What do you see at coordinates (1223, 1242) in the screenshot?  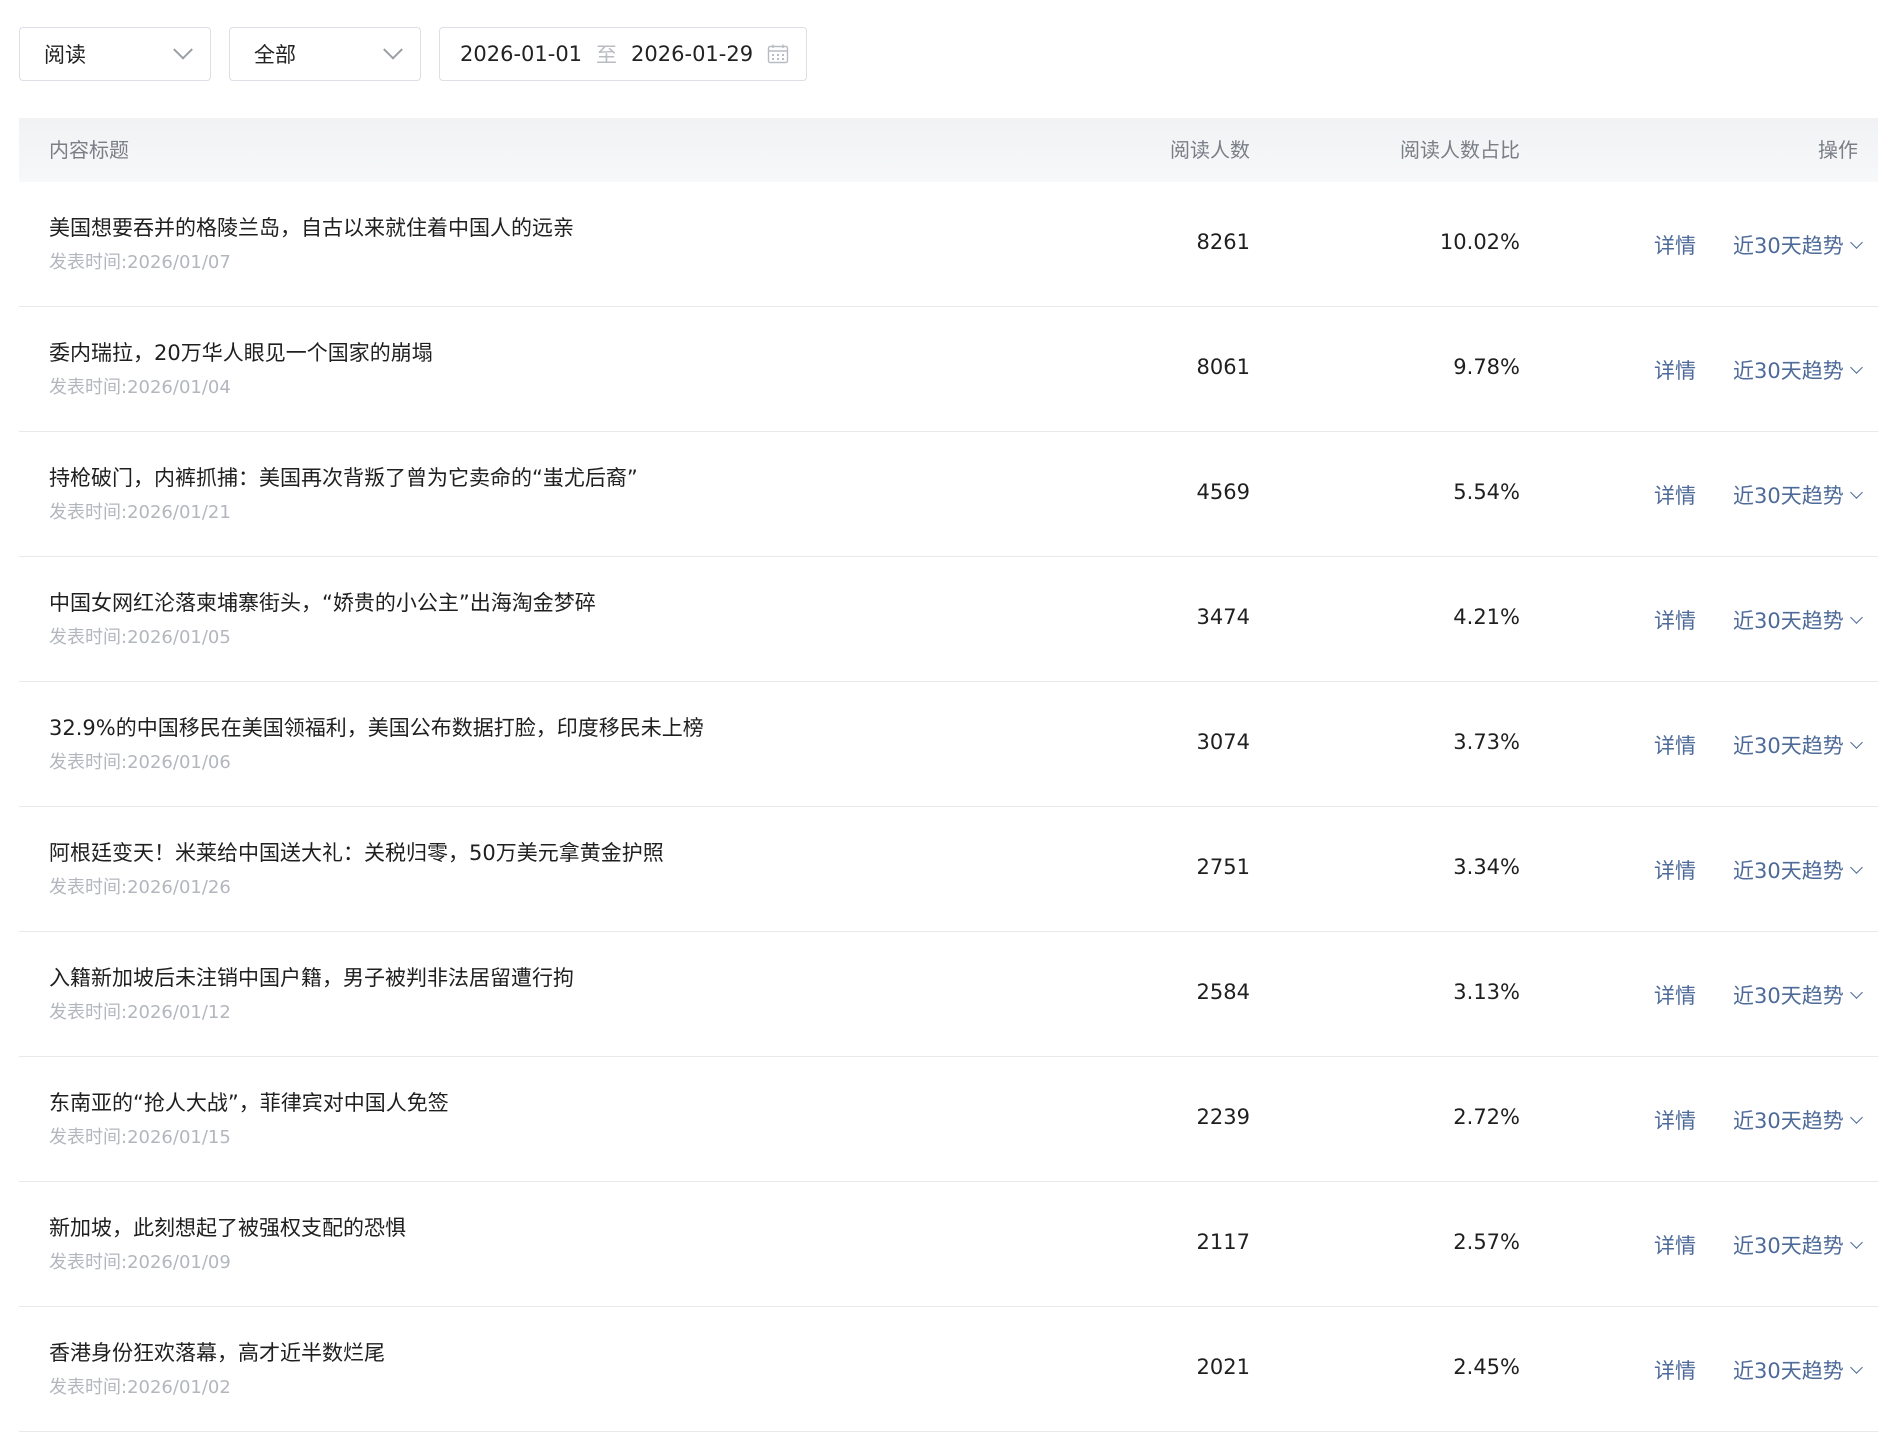 I see `reader-count: 2117` at bounding box center [1223, 1242].